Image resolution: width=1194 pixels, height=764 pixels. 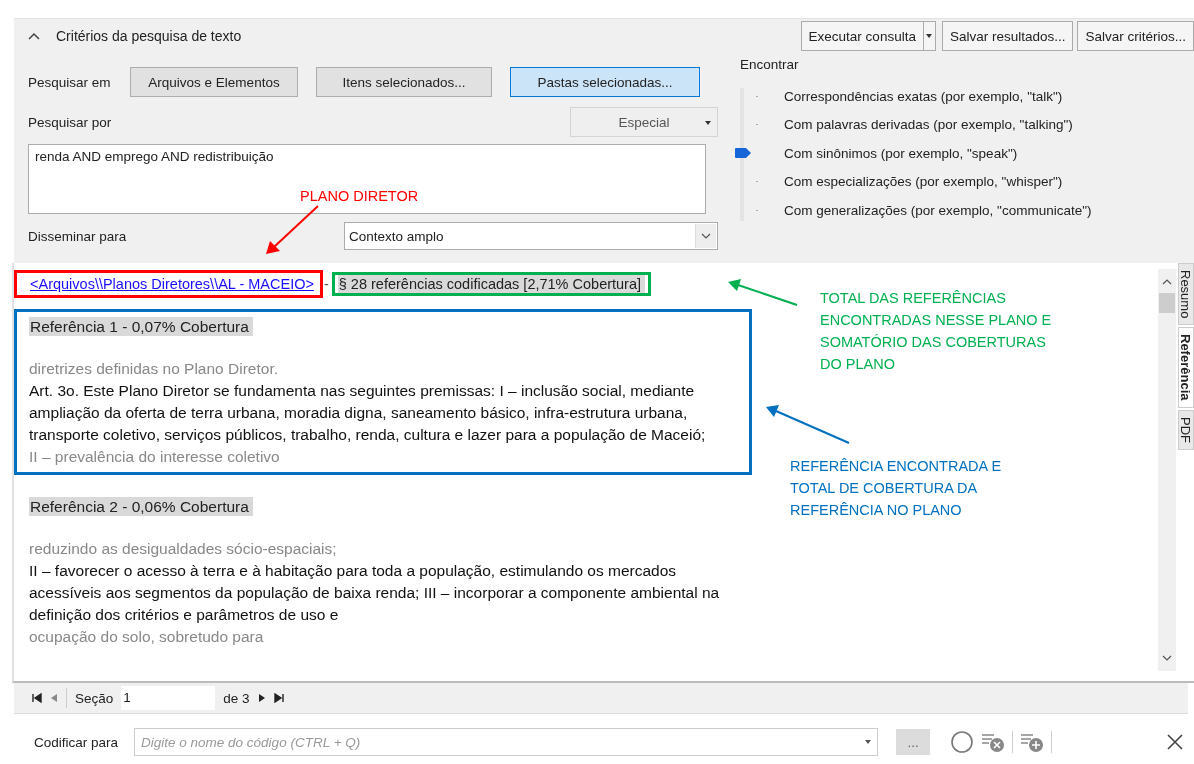 I want to click on match-option: Com sinônimos (por exemplo, "speak"), so click(x=901, y=153).